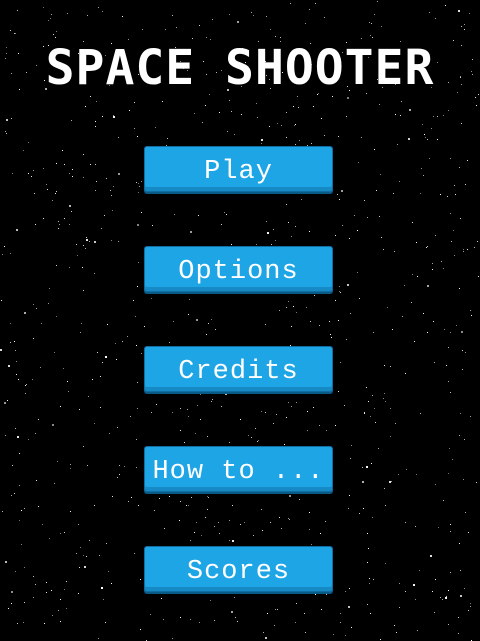 This screenshot has height=641, width=480. What do you see at coordinates (238, 169) in the screenshot?
I see `play-button: Play` at bounding box center [238, 169].